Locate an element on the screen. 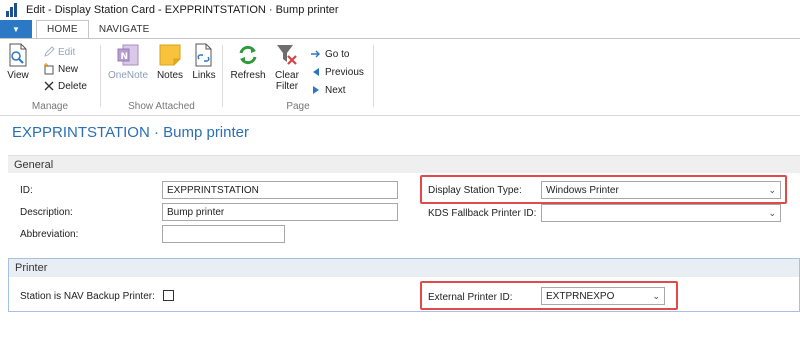 The image size is (800, 356). abbreviation-field is located at coordinates (223, 234).